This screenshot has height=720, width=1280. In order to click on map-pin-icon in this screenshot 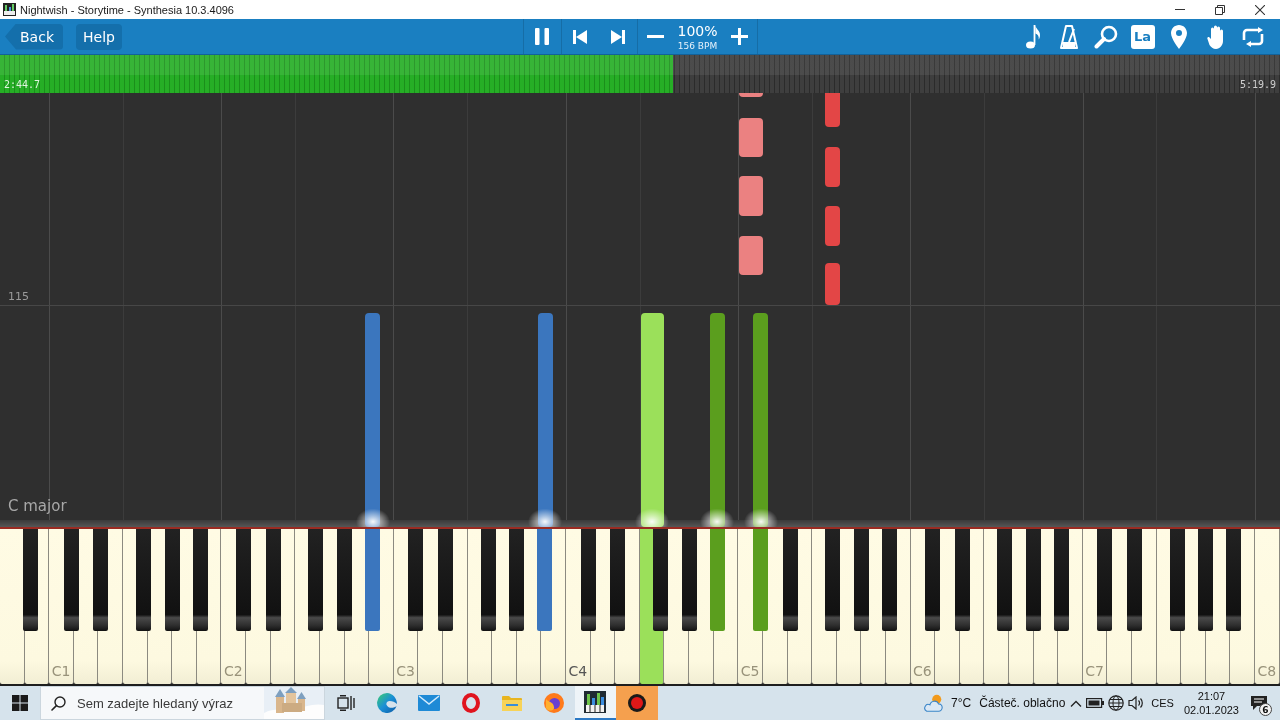, I will do `click(1179, 36)`.